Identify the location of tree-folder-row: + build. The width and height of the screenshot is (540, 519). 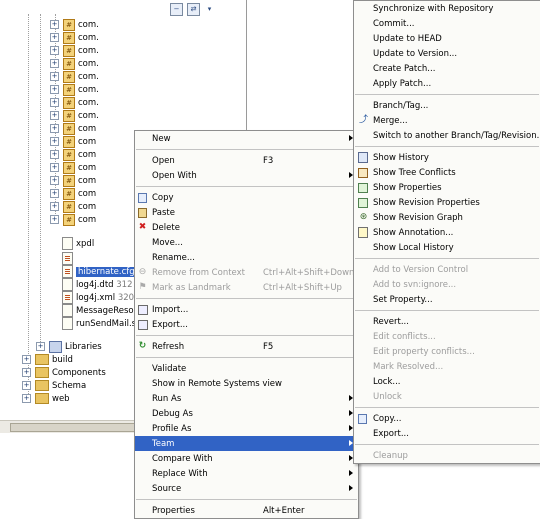
(47, 359).